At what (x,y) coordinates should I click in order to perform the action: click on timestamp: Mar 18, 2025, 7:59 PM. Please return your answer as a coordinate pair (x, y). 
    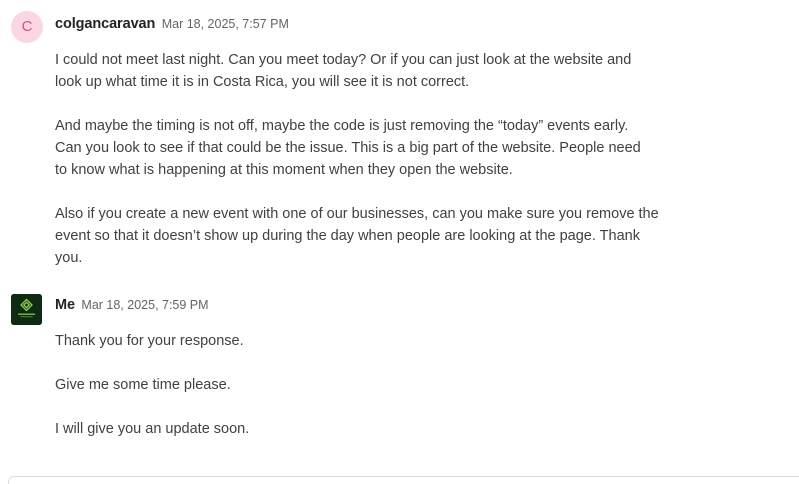
    Looking at the image, I should click on (145, 305).